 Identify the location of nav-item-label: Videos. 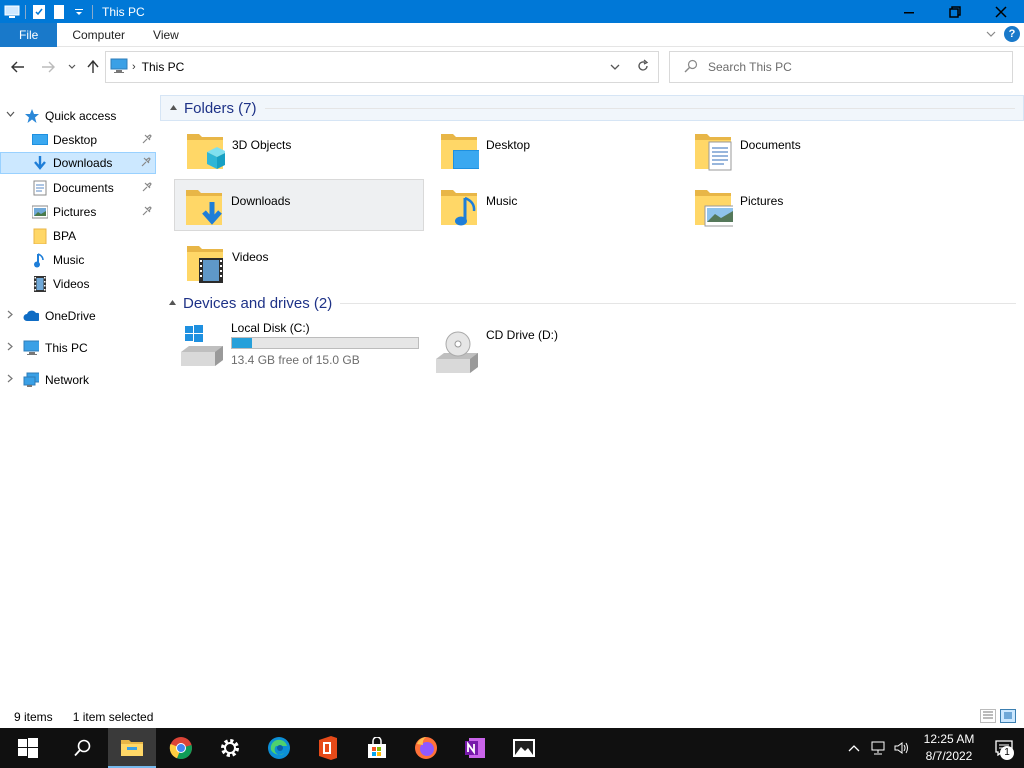
(71, 284).